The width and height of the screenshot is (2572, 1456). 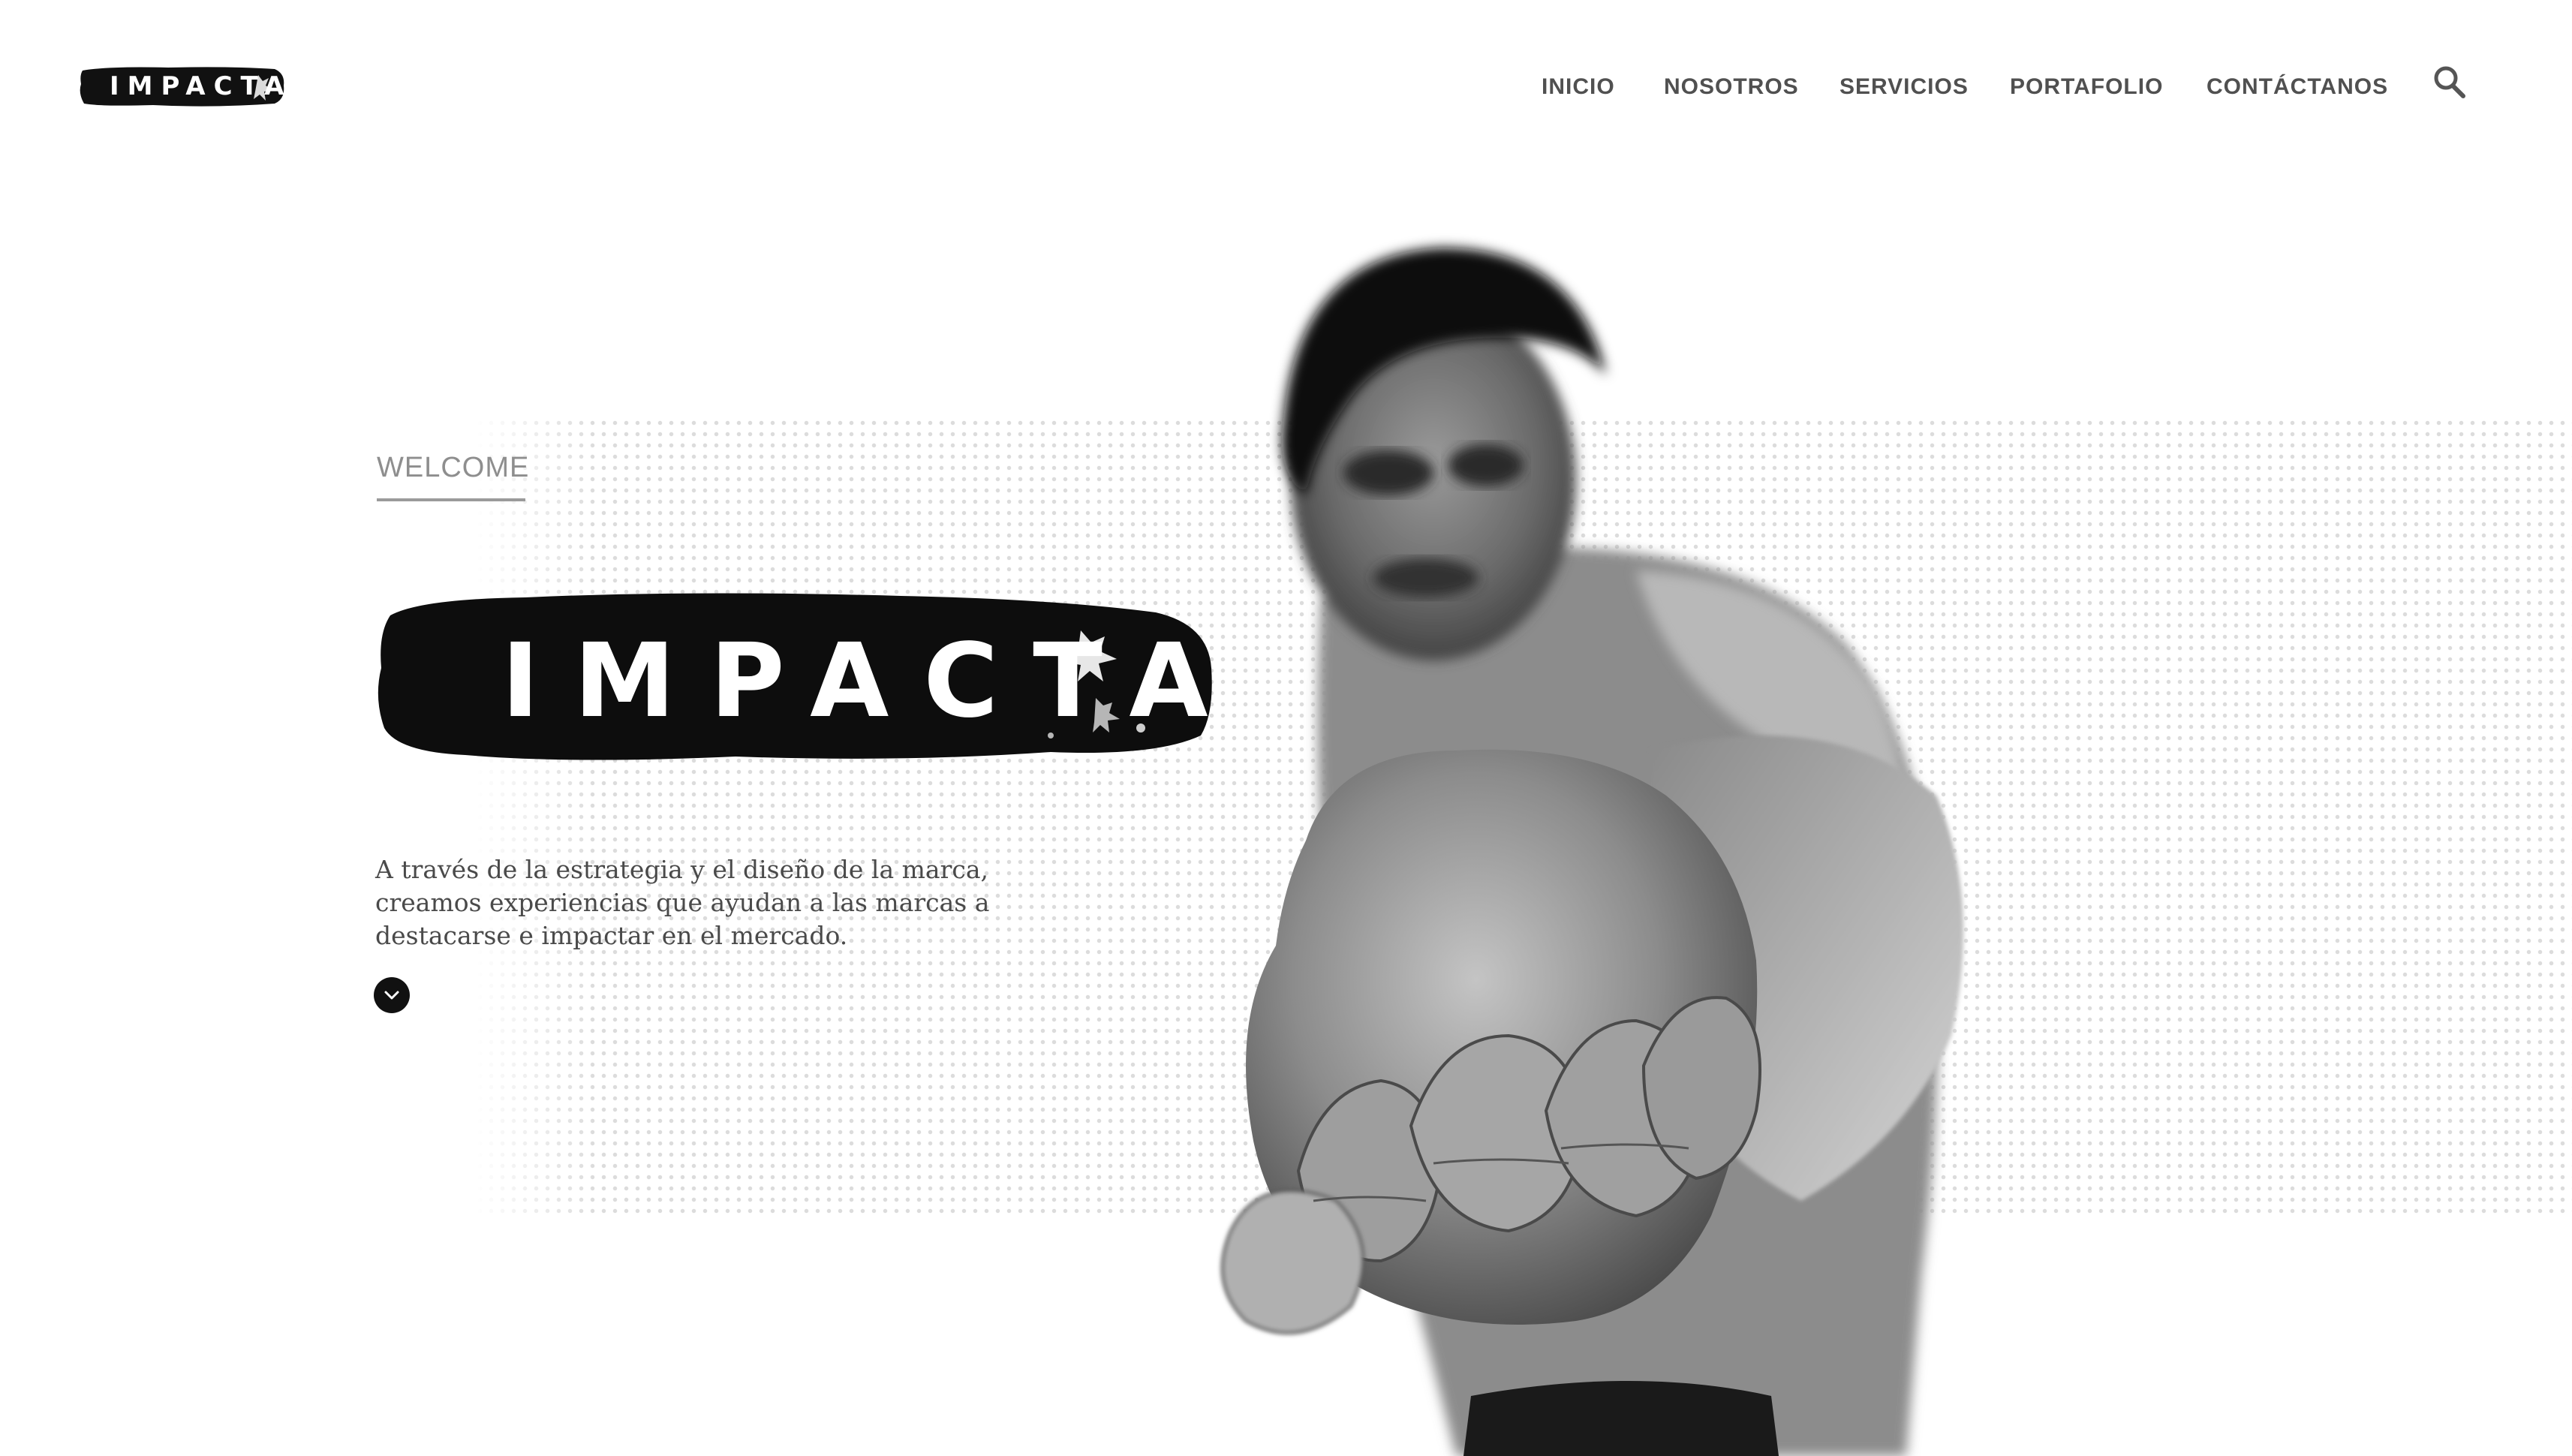 I want to click on logo-text: IMPACTA, so click(x=201, y=86).